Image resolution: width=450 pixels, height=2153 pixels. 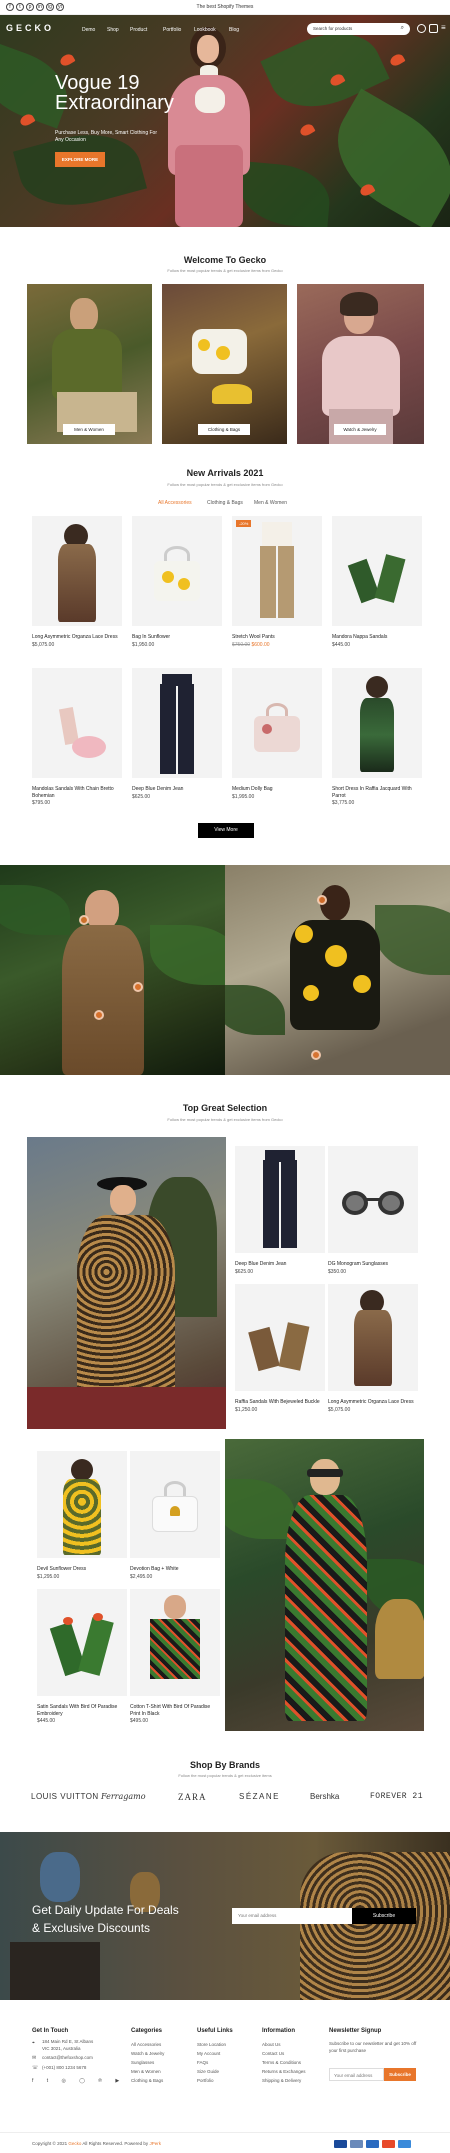 I want to click on nav-portfolio: Portfolio, so click(x=172, y=30).